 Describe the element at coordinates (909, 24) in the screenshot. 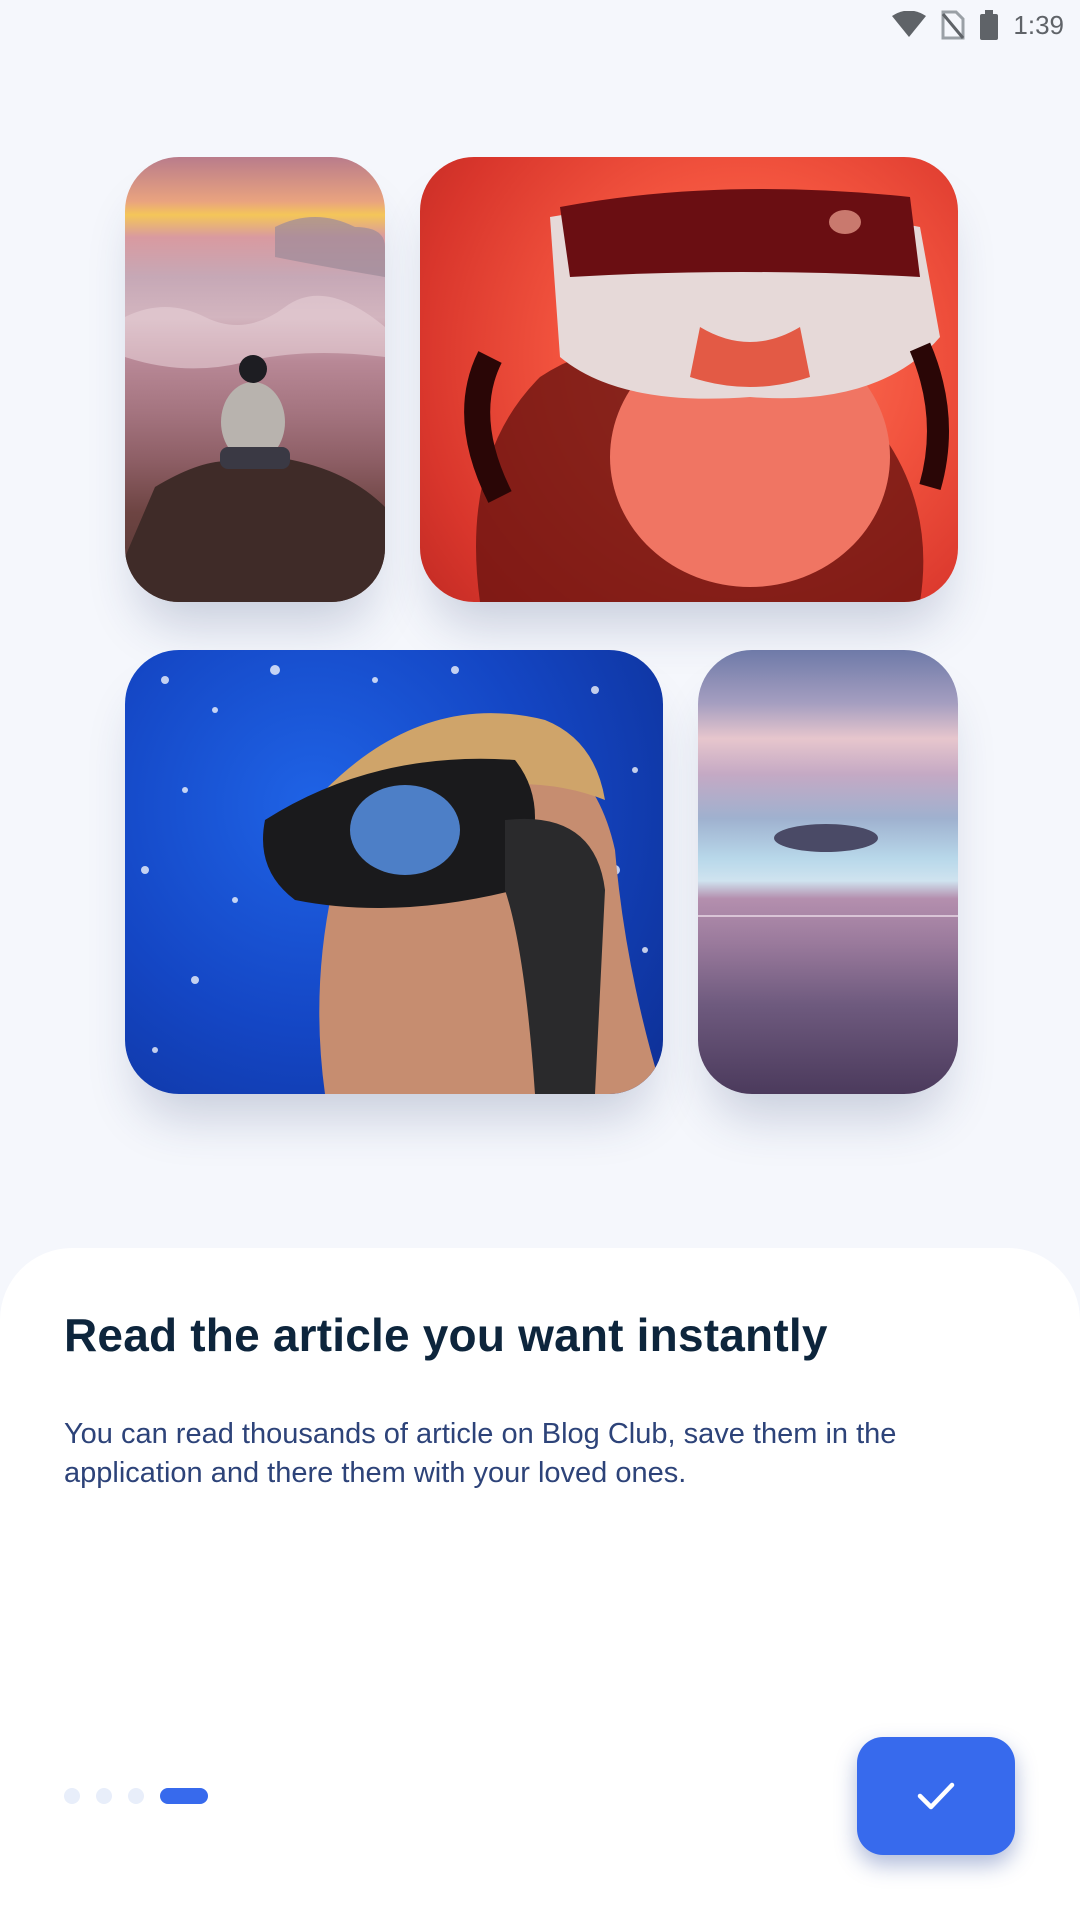

I see `wifi-icon` at that location.